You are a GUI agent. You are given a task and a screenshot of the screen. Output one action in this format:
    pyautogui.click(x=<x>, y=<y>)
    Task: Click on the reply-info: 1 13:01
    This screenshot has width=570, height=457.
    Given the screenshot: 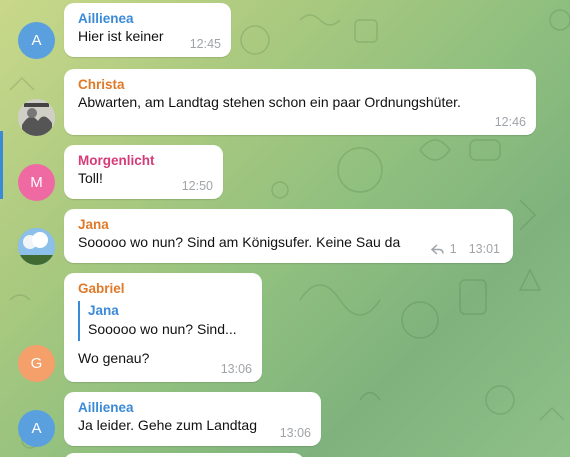 What is the action you would take?
    pyautogui.click(x=465, y=249)
    